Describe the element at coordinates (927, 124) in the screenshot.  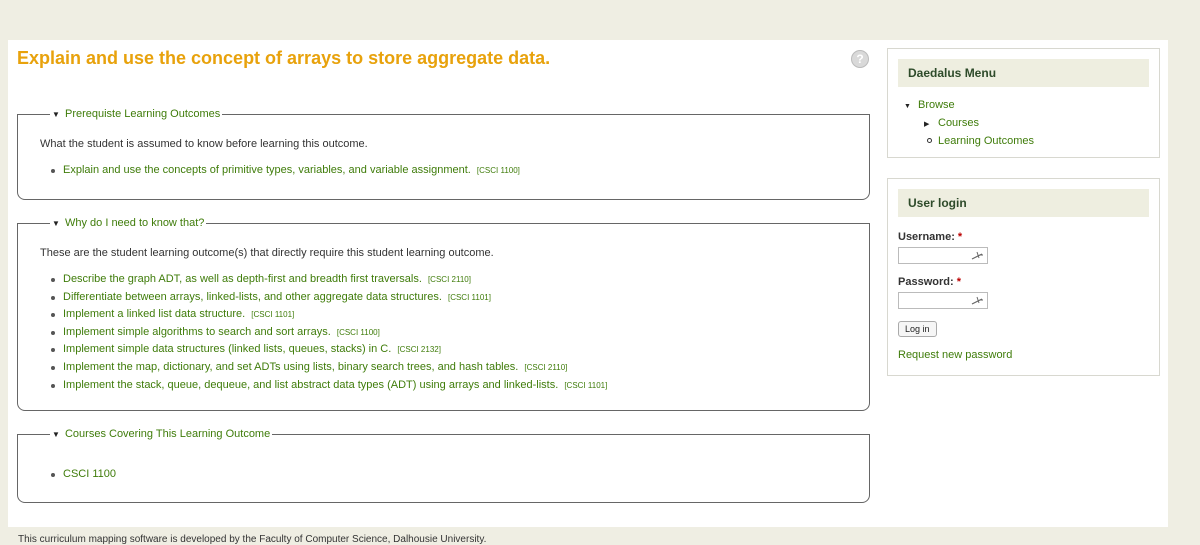
I see `triangle-right-icon: ▶` at that location.